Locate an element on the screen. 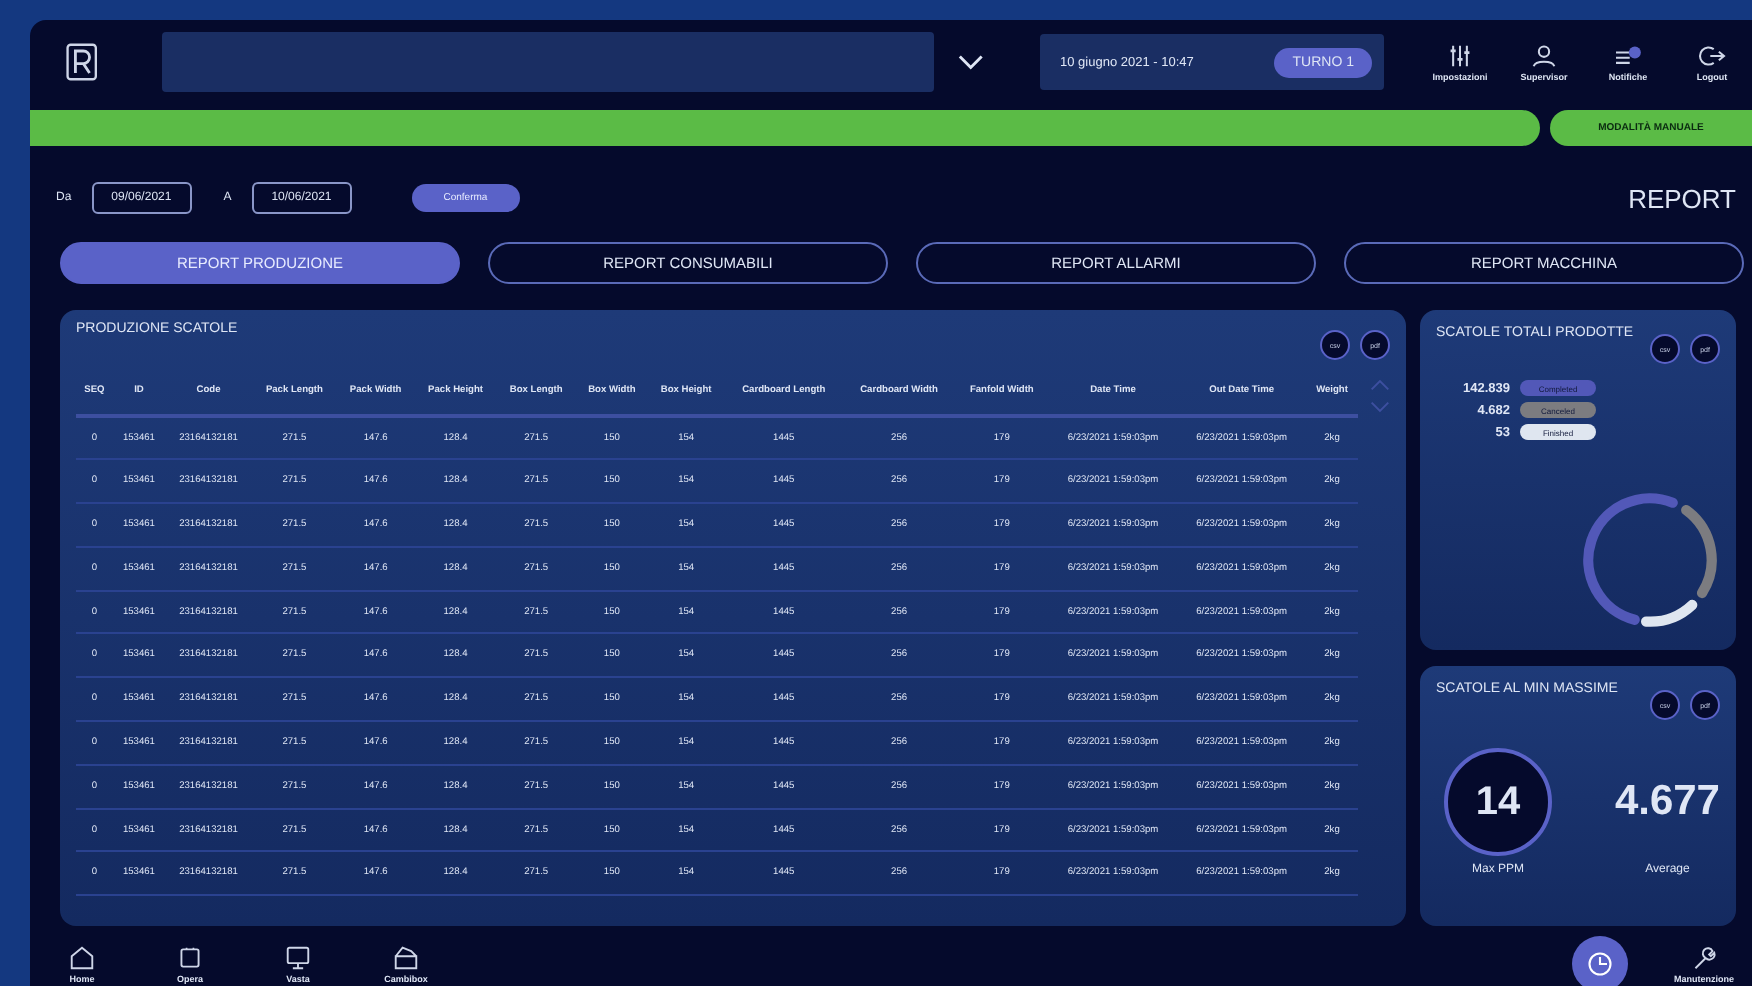 This screenshot has width=1752, height=986. wrench-icon is located at coordinates (1704, 958).